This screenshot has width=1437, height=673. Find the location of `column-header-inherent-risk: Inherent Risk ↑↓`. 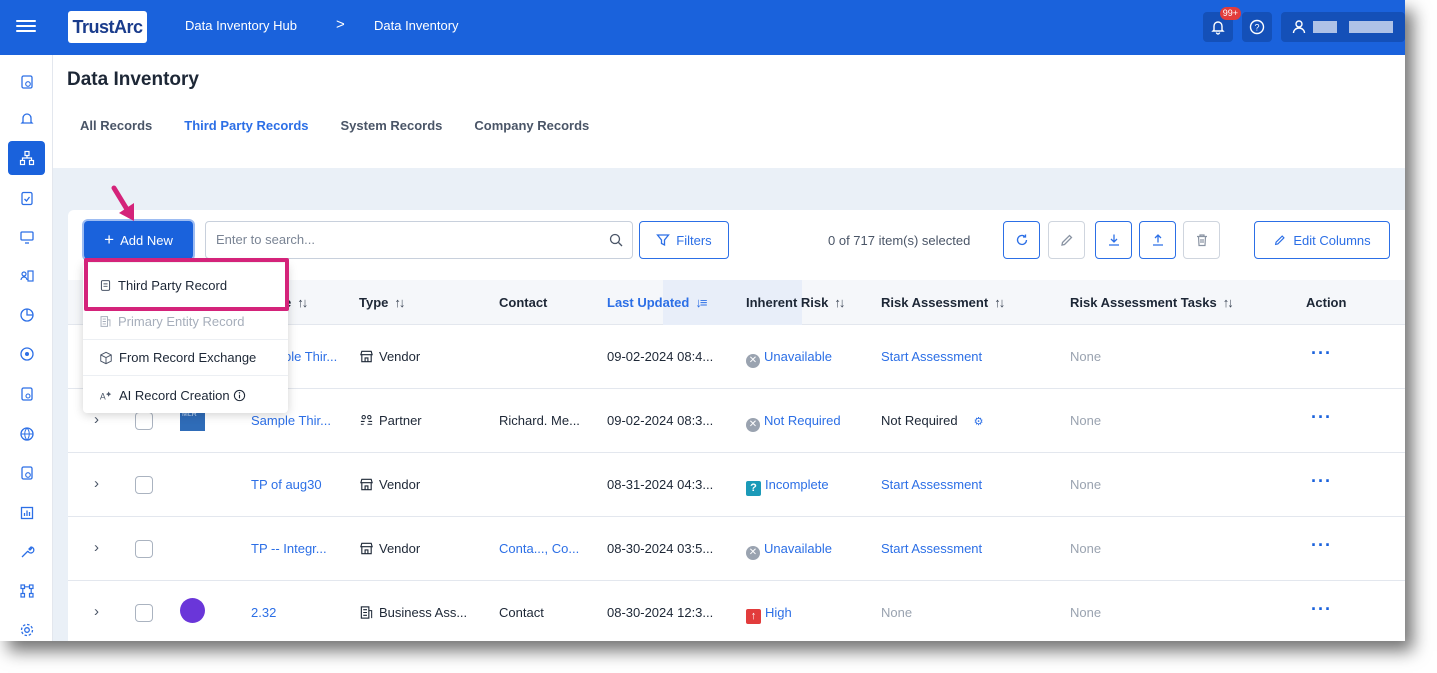

column-header-inherent-risk: Inherent Risk ↑↓ is located at coordinates (795, 302).